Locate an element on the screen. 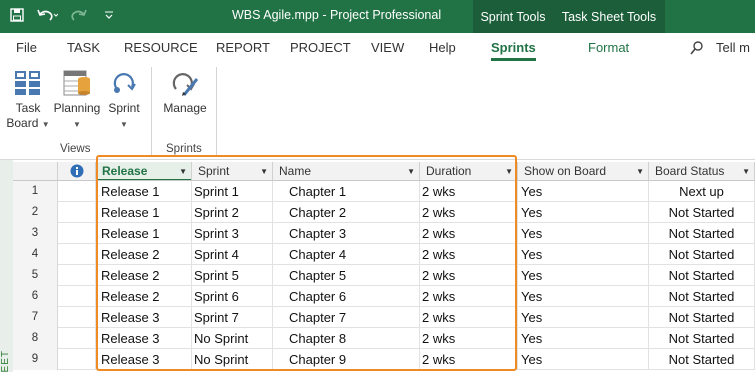 The image size is (755, 372). sprint-cell: Sprint 5 is located at coordinates (232, 275).